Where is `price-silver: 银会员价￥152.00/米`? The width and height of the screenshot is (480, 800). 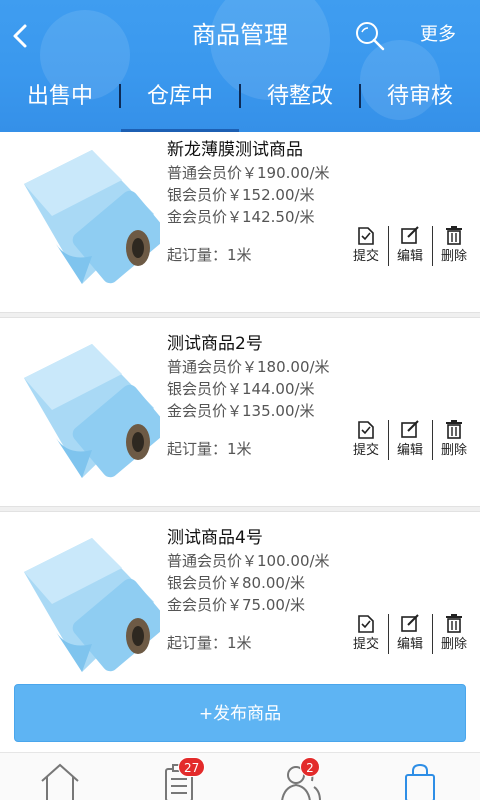
price-silver: 银会员价￥152.00/米 is located at coordinates (241, 195).